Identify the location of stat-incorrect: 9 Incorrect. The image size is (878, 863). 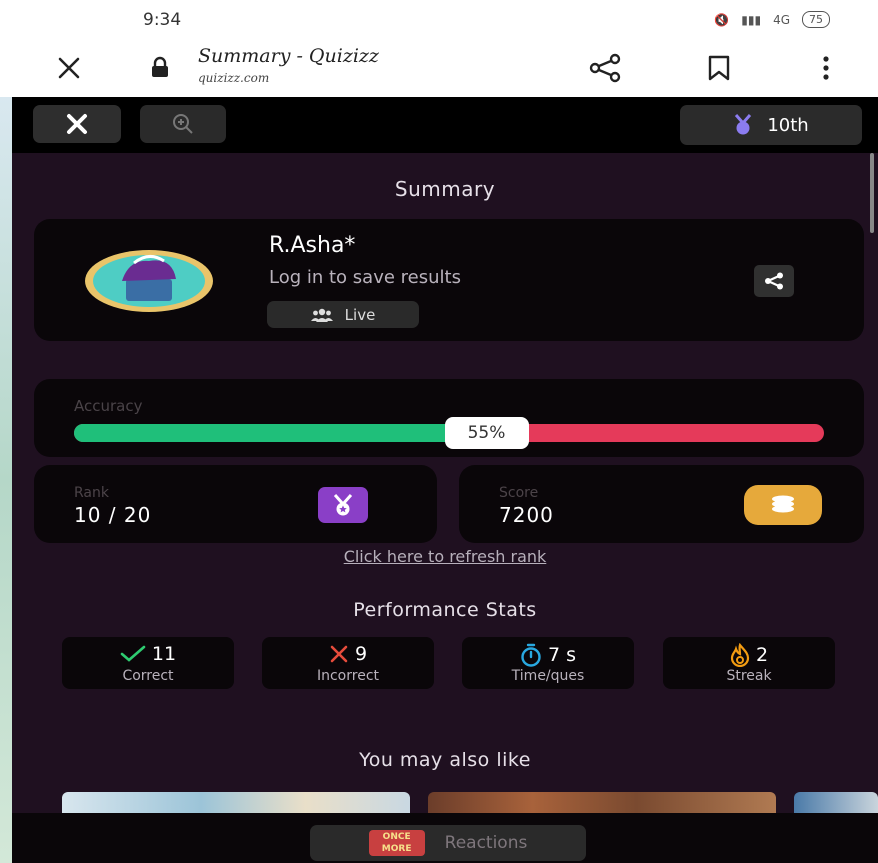
(348, 663).